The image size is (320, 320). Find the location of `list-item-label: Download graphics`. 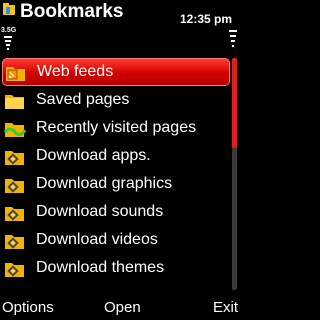

list-item-label: Download graphics is located at coordinates (104, 183).